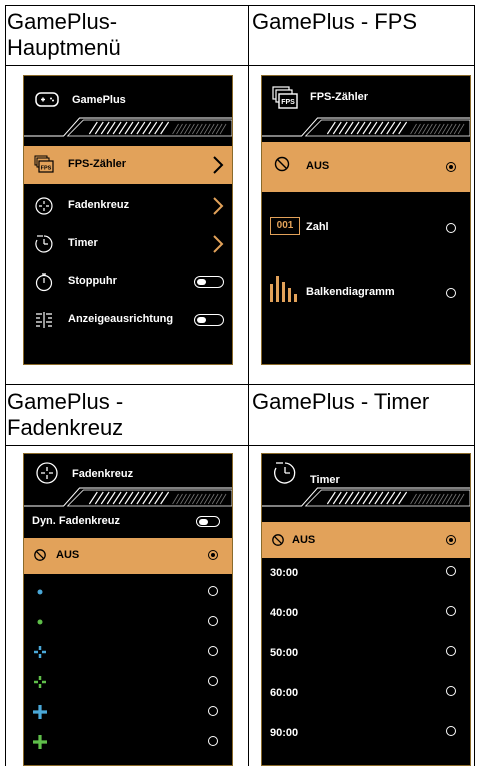 This screenshot has width=480, height=769. Describe the element at coordinates (128, 282) in the screenshot. I see `menu-item-stopwatch: Stoppuhr` at that location.